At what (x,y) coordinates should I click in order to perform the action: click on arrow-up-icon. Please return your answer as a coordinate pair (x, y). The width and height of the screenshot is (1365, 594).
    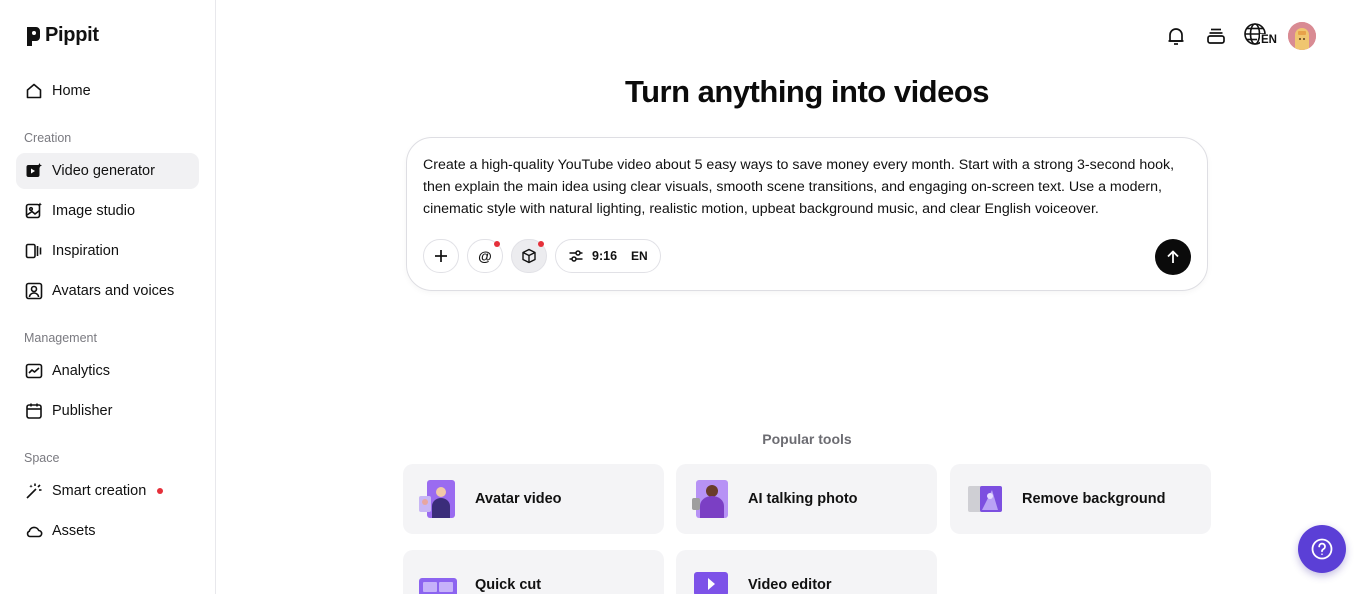
    Looking at the image, I should click on (1173, 256).